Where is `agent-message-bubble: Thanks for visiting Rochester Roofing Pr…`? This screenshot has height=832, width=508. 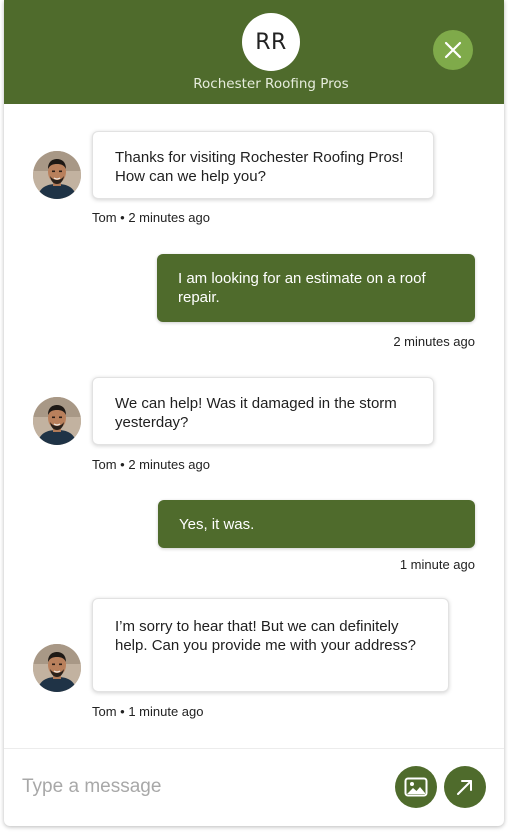
agent-message-bubble: Thanks for visiting Rochester Roofing Pr… is located at coordinates (263, 165).